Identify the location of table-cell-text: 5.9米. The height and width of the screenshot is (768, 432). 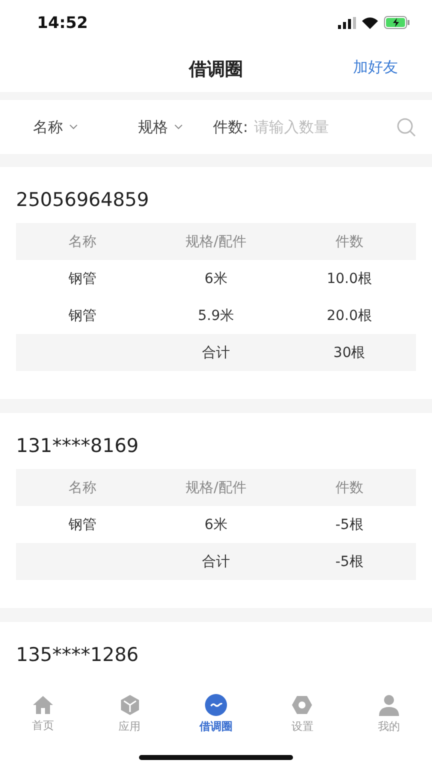
(216, 315).